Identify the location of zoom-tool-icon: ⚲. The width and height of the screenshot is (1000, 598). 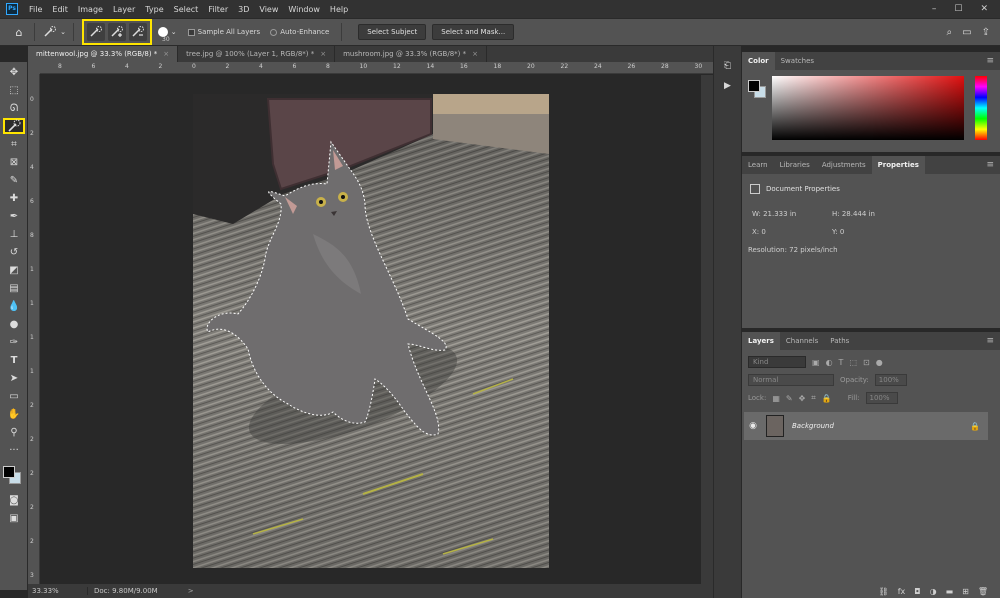
(14, 432).